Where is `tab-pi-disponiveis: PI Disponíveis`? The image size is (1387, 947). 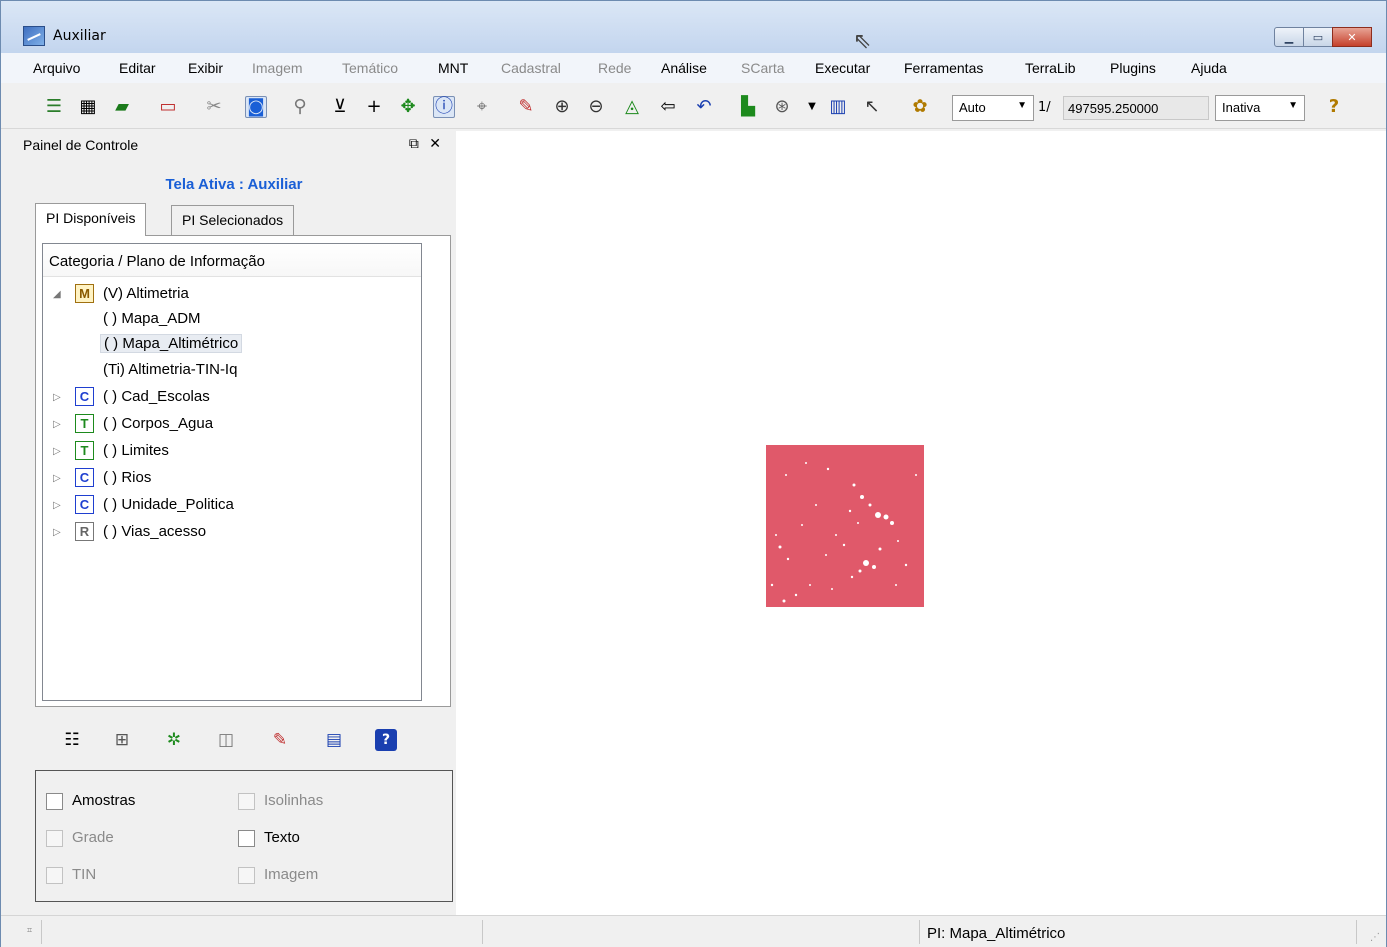 tab-pi-disponiveis: PI Disponíveis is located at coordinates (91, 219).